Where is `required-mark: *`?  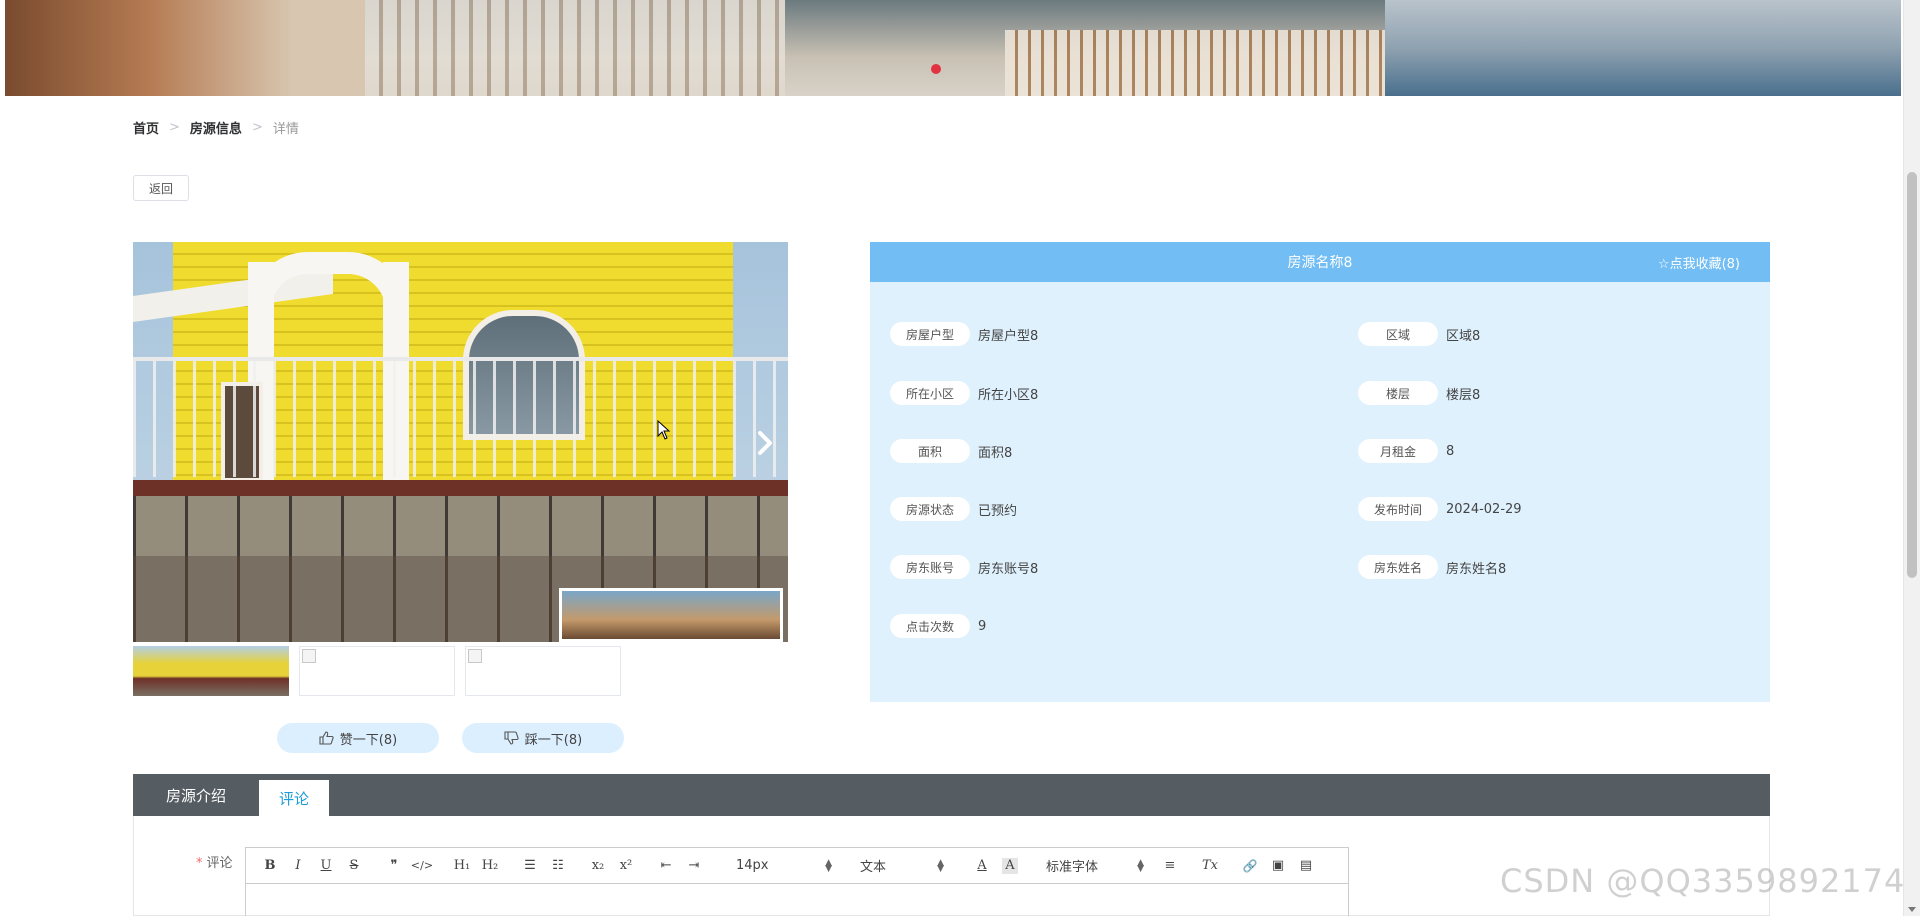 required-mark: * is located at coordinates (199, 863).